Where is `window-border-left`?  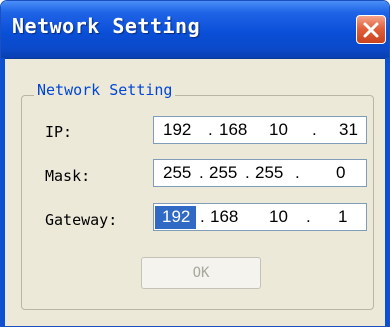
window-border-left is located at coordinates (3, 192).